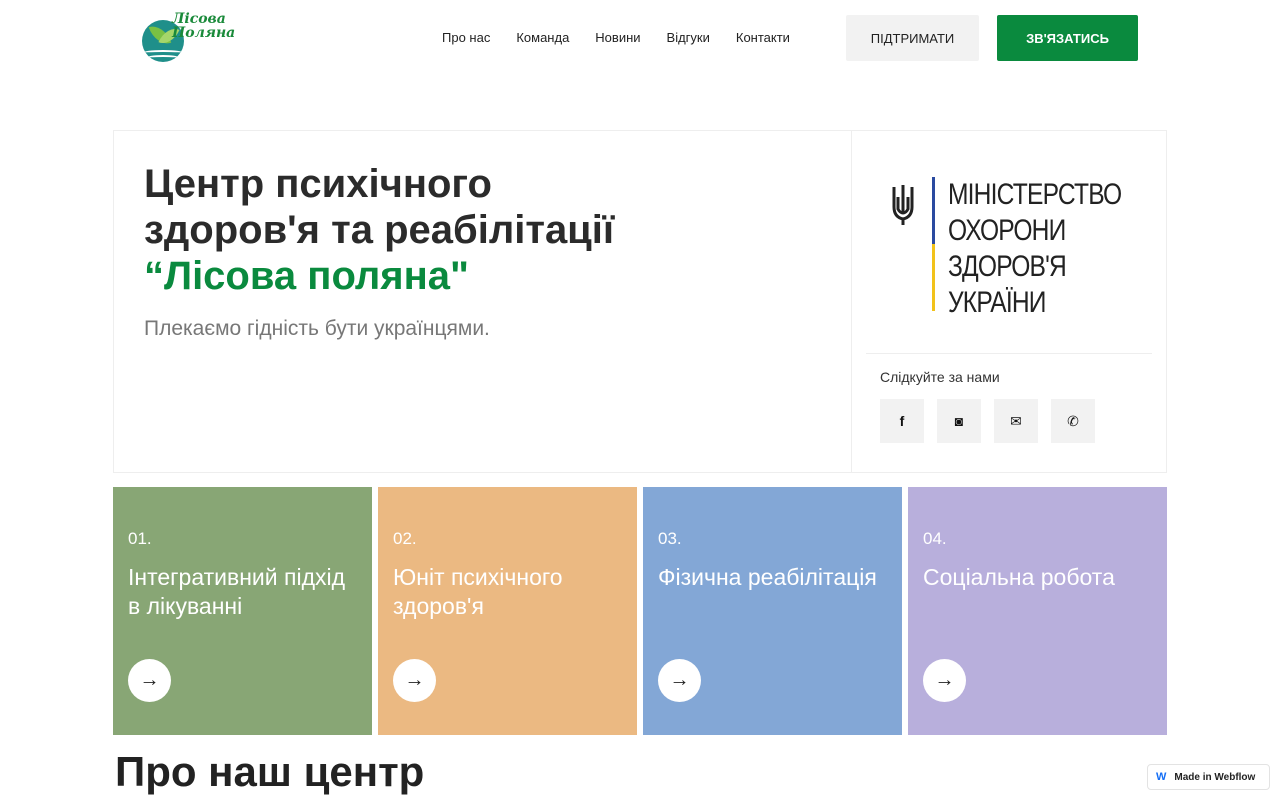  Describe the element at coordinates (140, 538) in the screenshot. I see `card-number: 01.` at that location.